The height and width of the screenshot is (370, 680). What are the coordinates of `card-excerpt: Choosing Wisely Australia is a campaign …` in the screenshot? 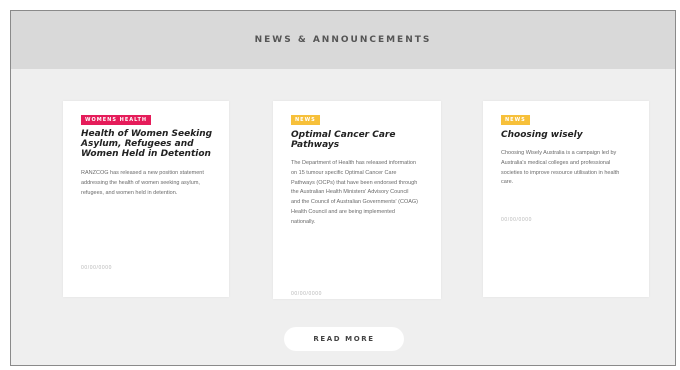 It's located at (560, 168).